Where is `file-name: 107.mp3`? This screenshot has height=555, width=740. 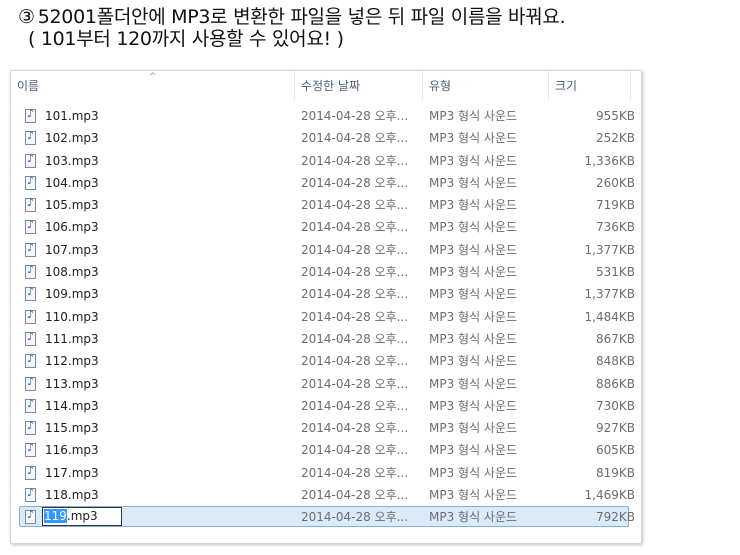 file-name: 107.mp3 is located at coordinates (72, 249).